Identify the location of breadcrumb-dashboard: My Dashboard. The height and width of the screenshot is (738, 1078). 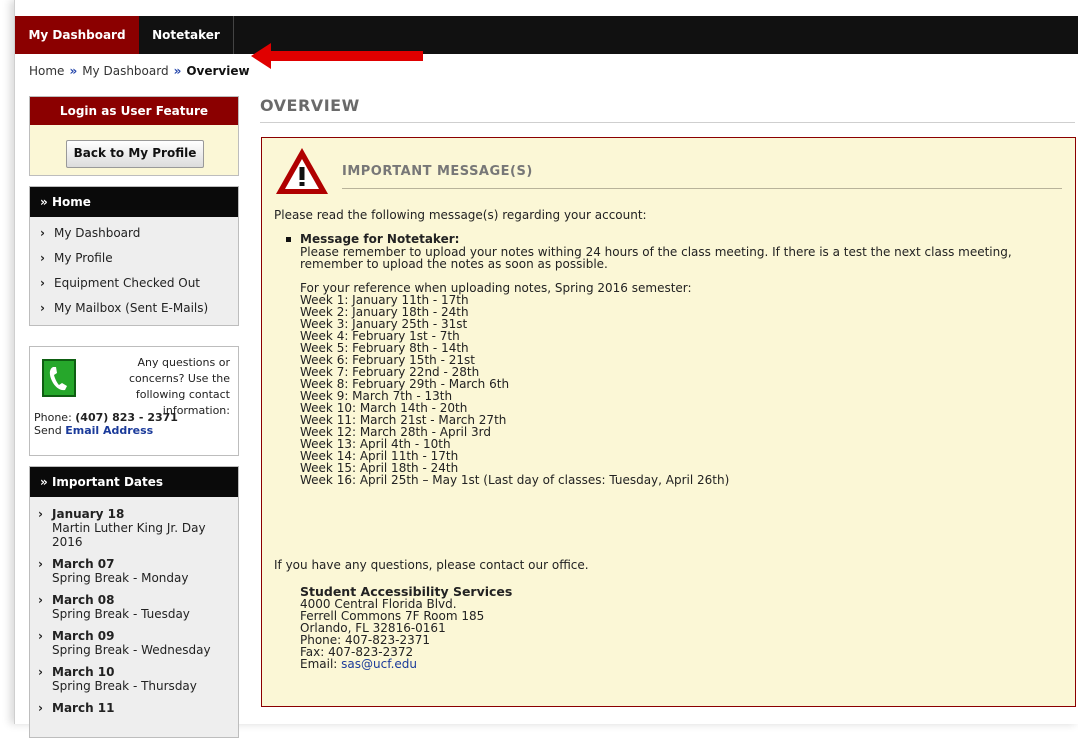
(125, 71).